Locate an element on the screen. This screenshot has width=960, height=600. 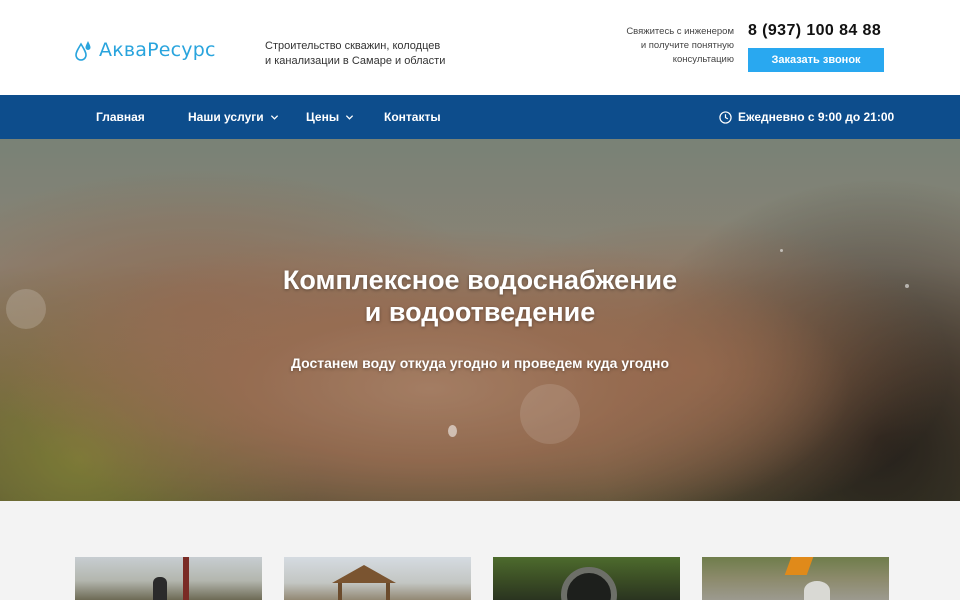
nav-item-label: Главная is located at coordinates (120, 117).